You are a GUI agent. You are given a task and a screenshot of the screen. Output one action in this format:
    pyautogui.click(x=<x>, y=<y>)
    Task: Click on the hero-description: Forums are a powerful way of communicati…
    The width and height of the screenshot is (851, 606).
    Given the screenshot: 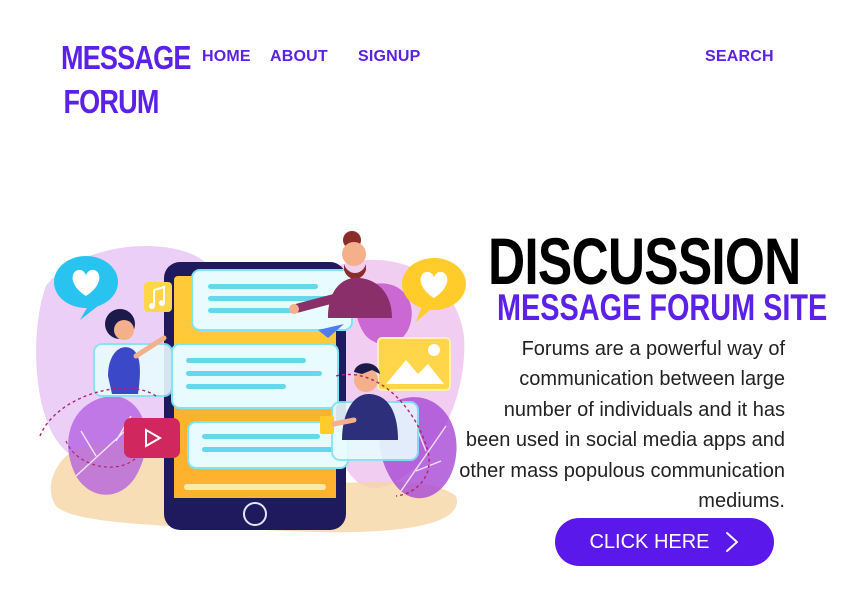 What is the action you would take?
    pyautogui.click(x=622, y=425)
    